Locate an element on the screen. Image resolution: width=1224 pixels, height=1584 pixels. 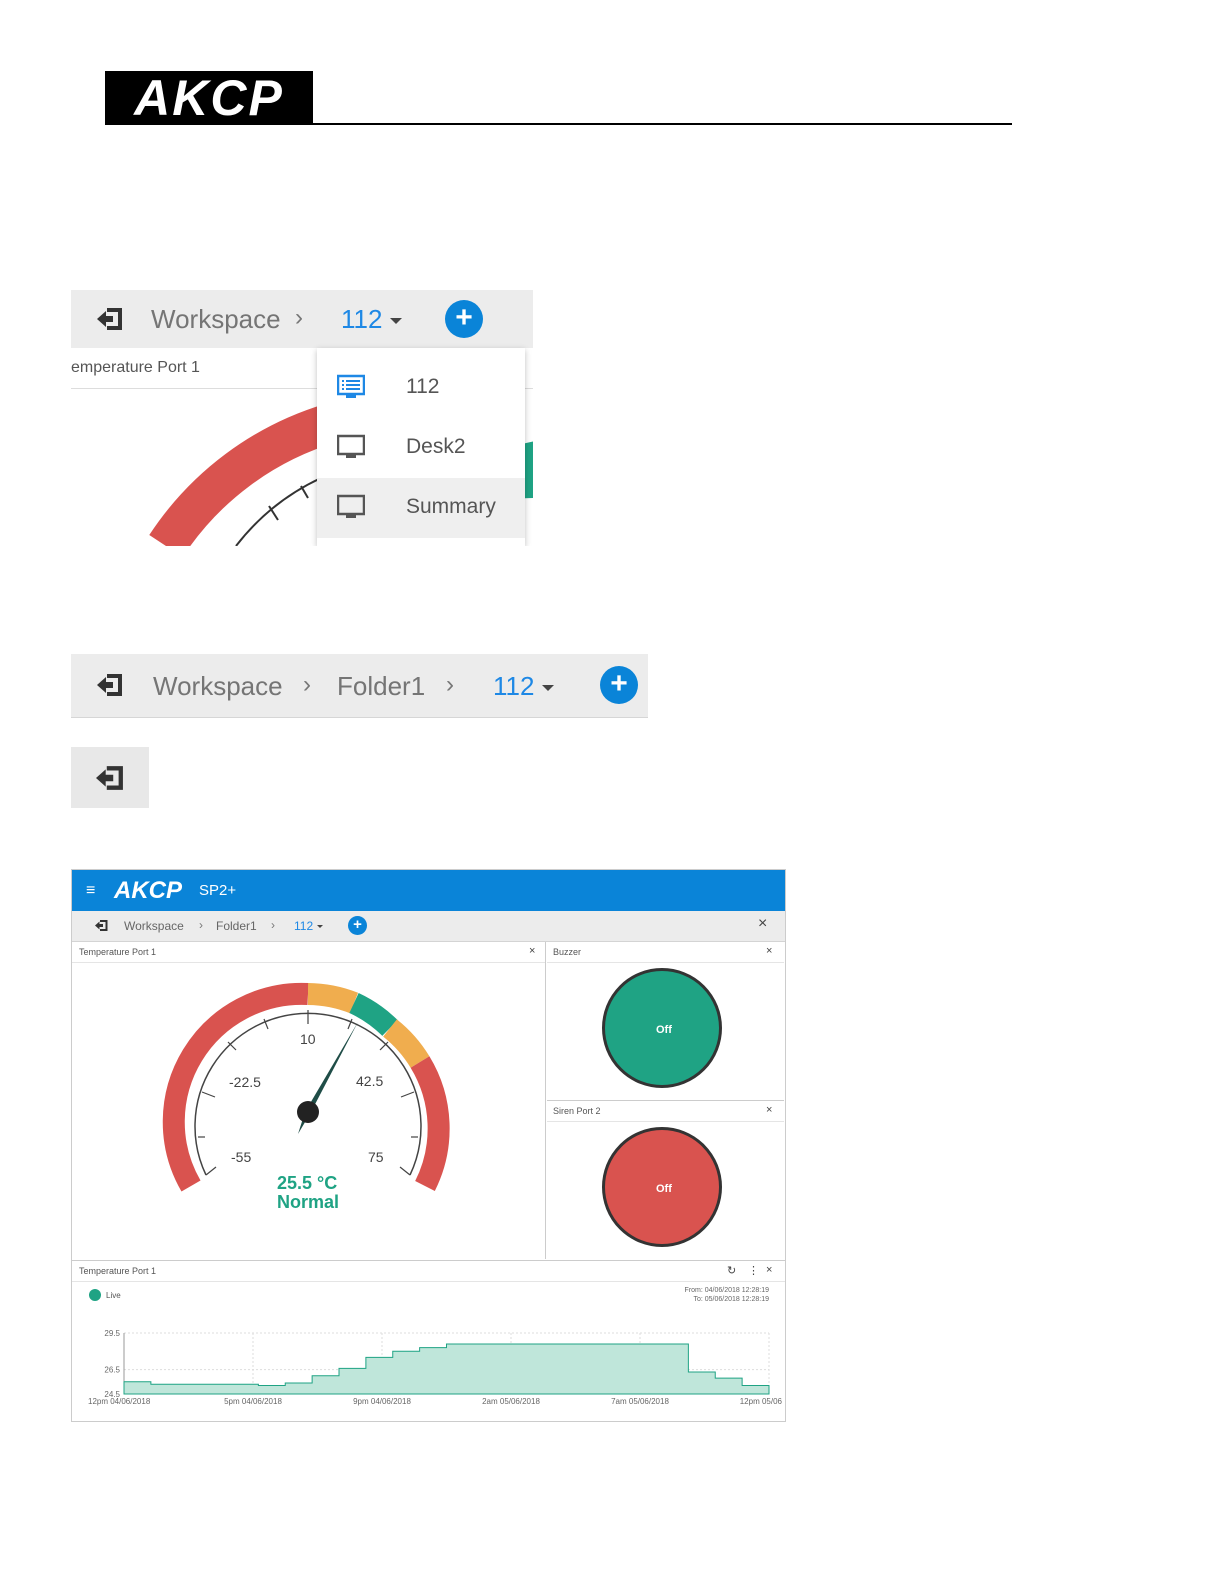
breadcrumb-bar: Workspace › 112 + is located at coordinates (302, 319).